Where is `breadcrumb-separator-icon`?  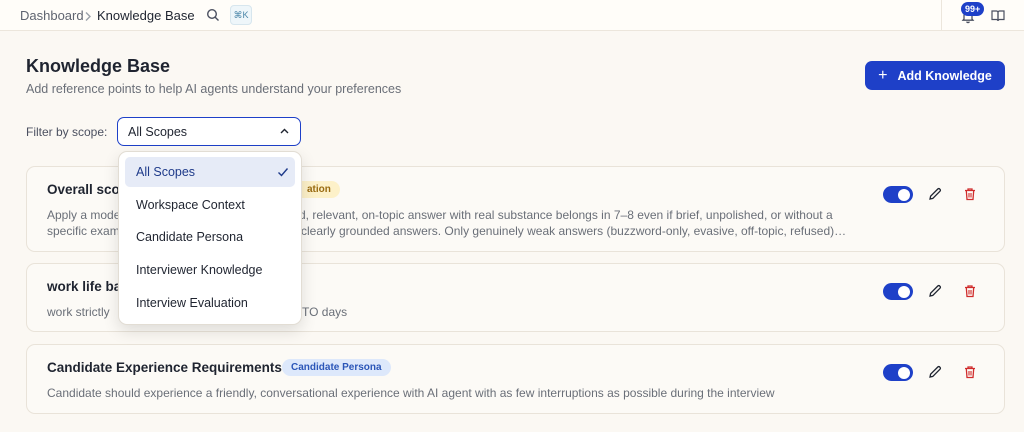
breadcrumb-separator-icon is located at coordinates (88, 18).